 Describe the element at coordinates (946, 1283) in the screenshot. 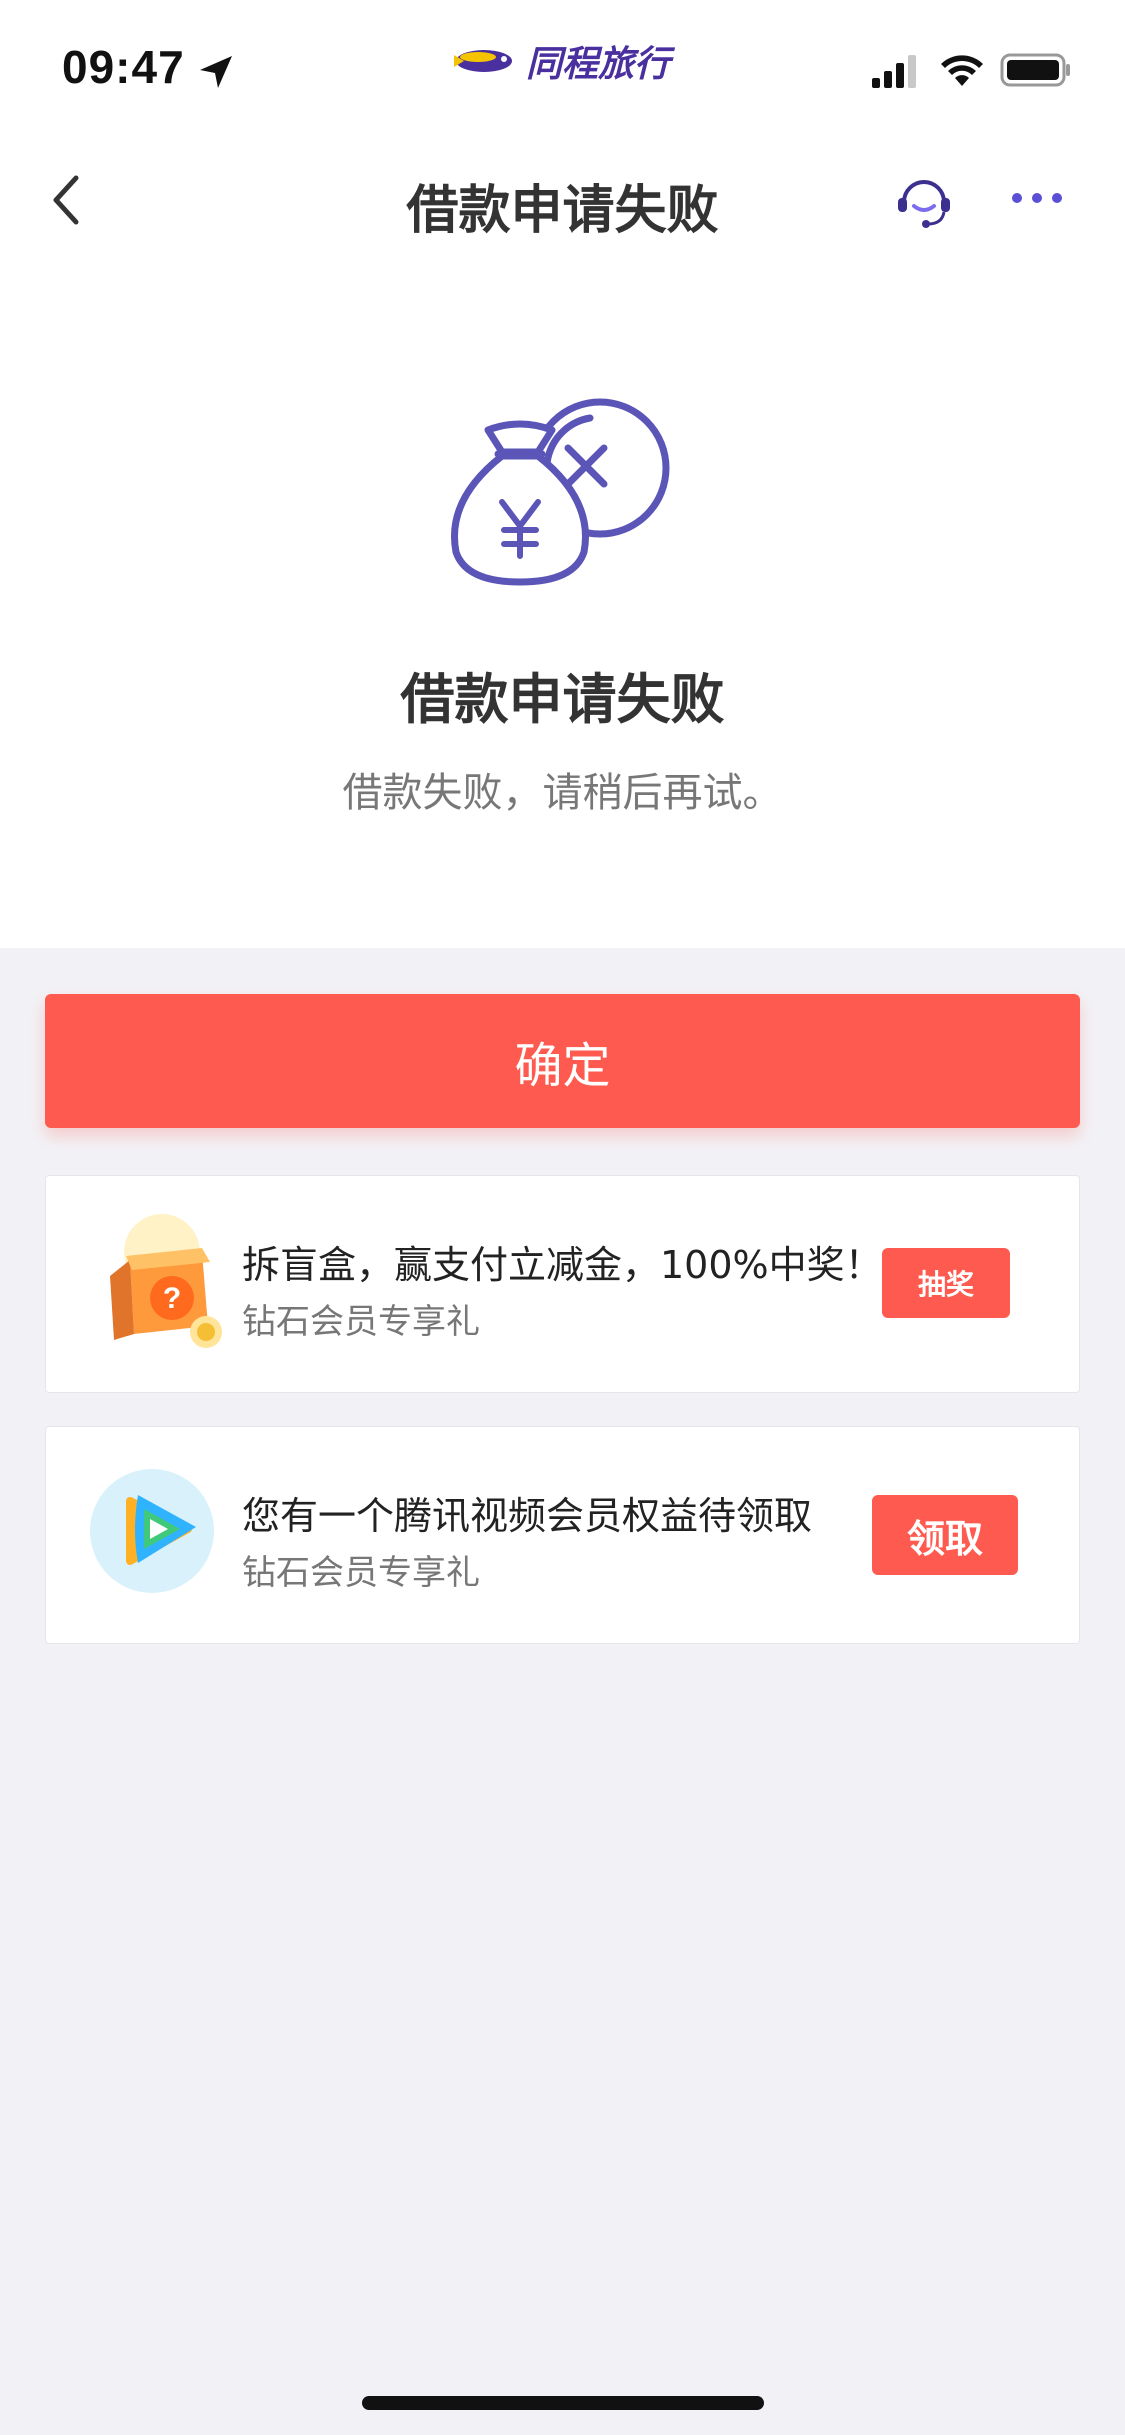

I see `draw-prize-button: 抽奖` at that location.